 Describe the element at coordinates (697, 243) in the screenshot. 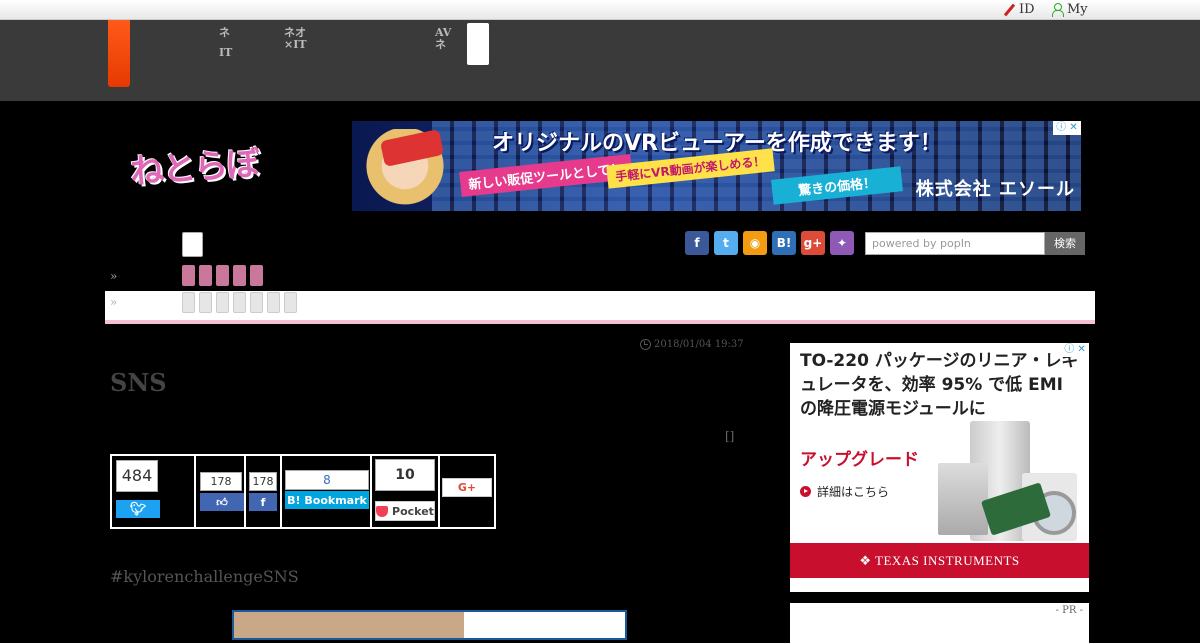

I see `facebook-share-icon: f` at that location.